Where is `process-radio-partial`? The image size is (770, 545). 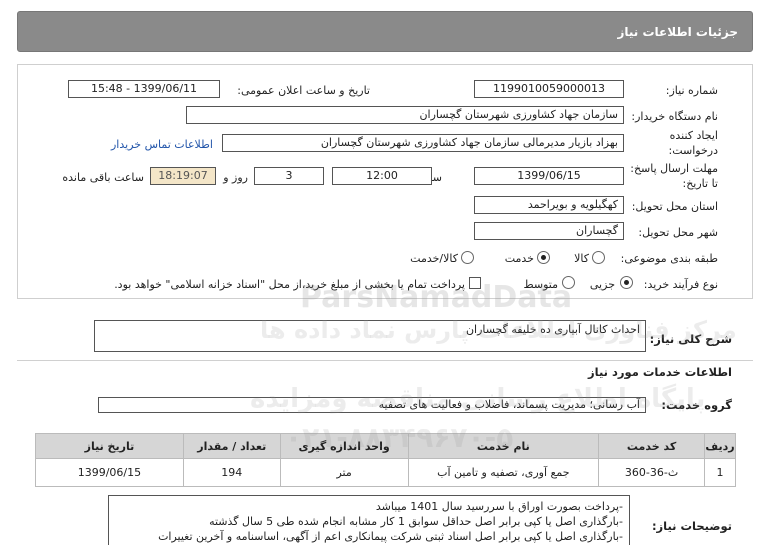
process-radio-partial is located at coordinates (626, 282).